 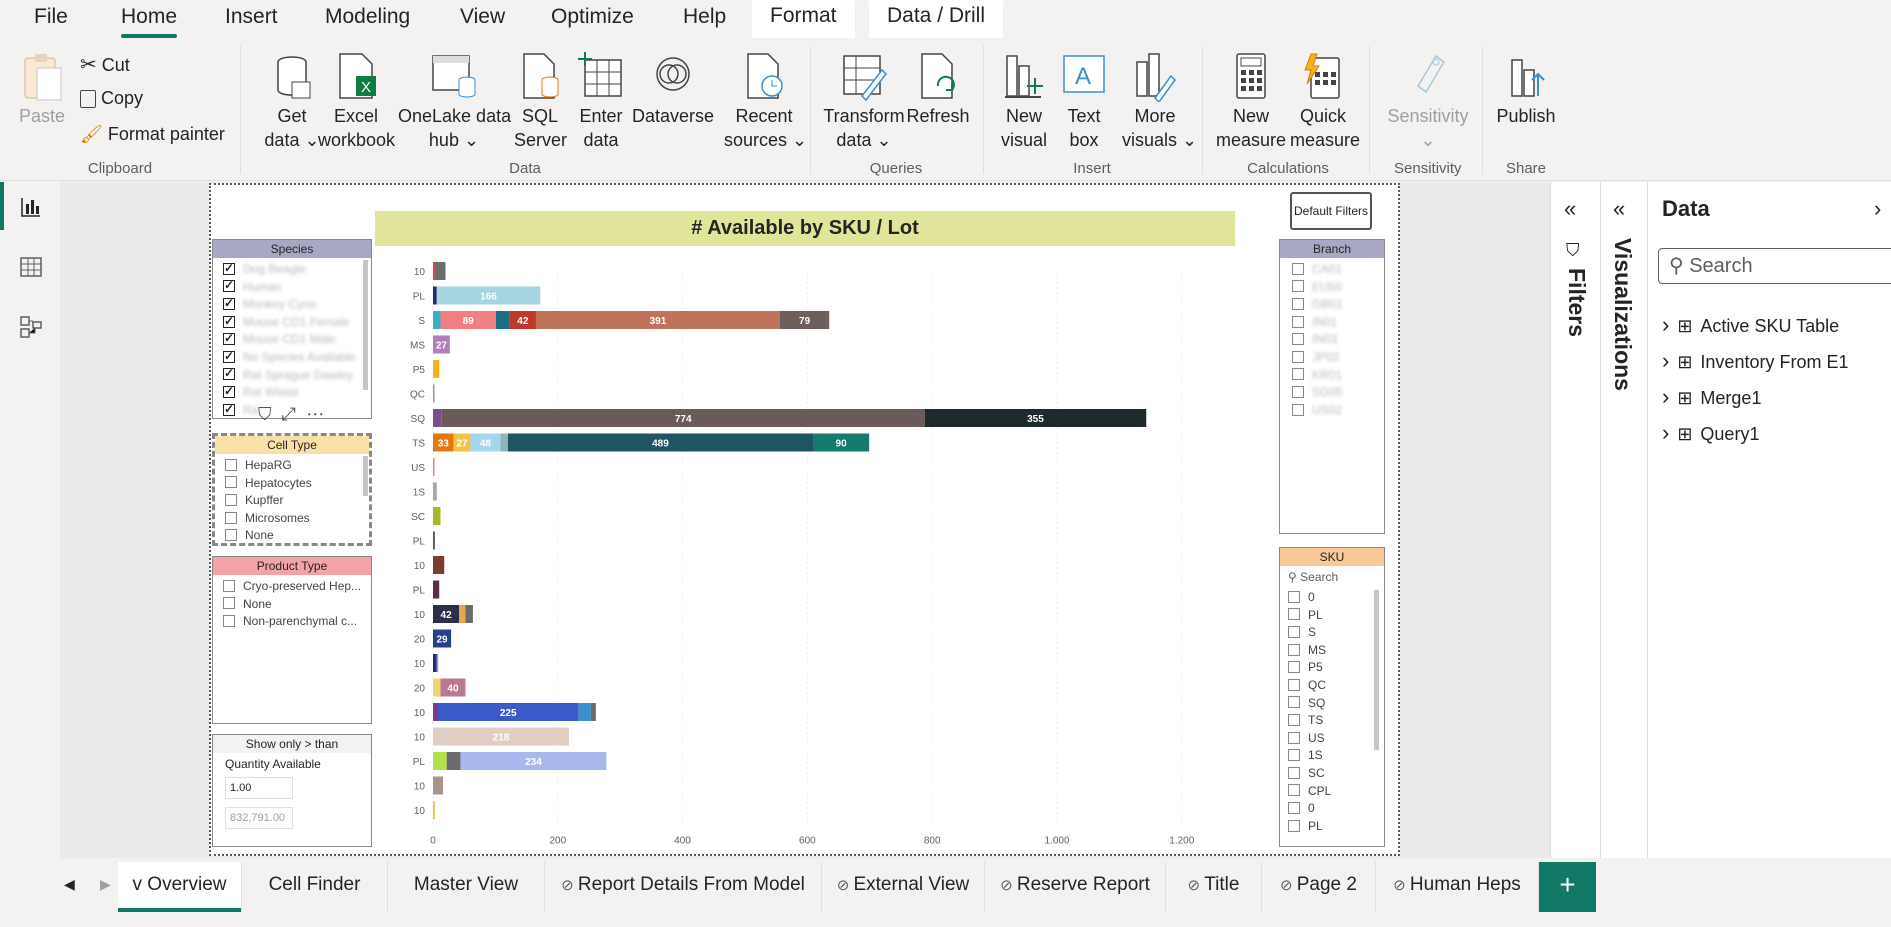 I want to click on recent-sources-button: Recent sources ⌄, so click(x=765, y=102).